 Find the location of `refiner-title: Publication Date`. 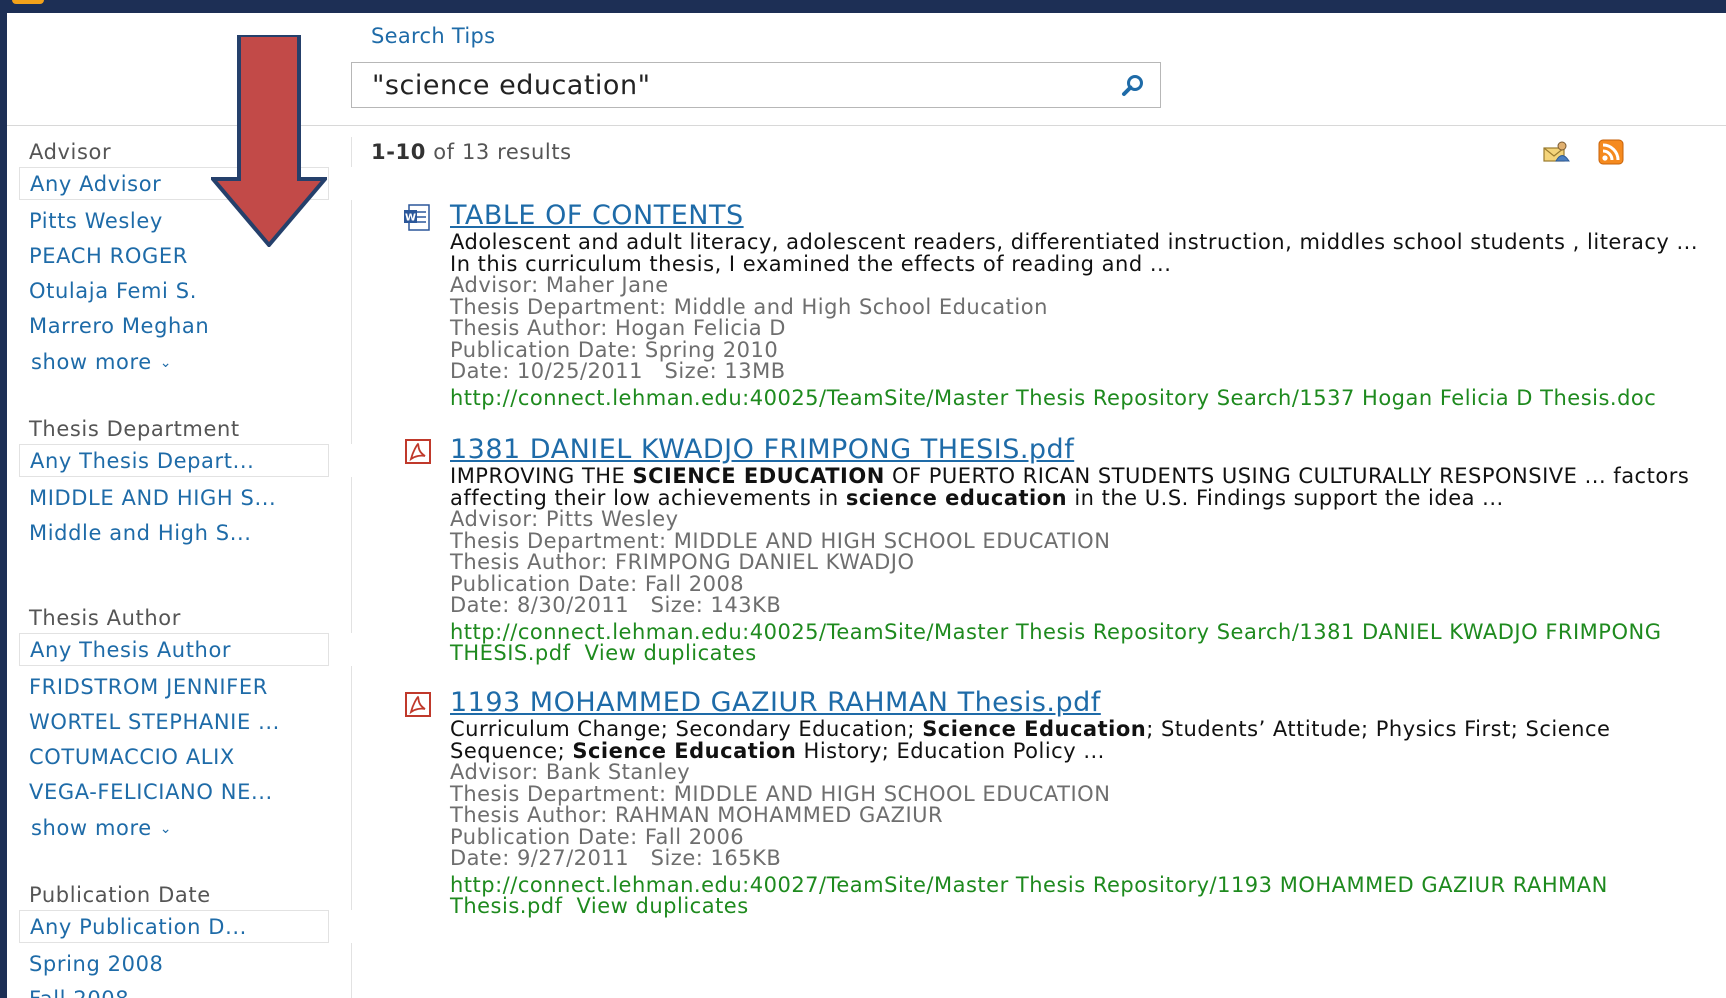

refiner-title: Publication Date is located at coordinates (179, 895).